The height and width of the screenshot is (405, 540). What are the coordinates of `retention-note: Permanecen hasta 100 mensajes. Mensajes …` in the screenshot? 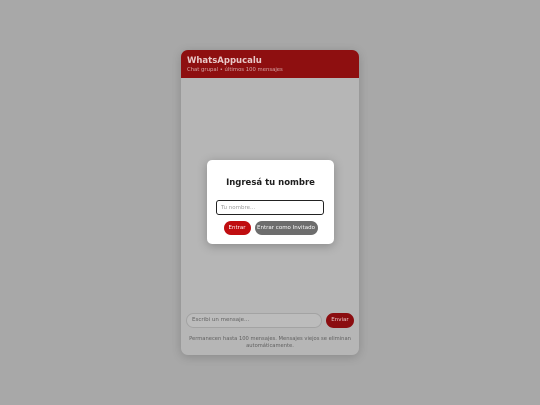 It's located at (270, 342).